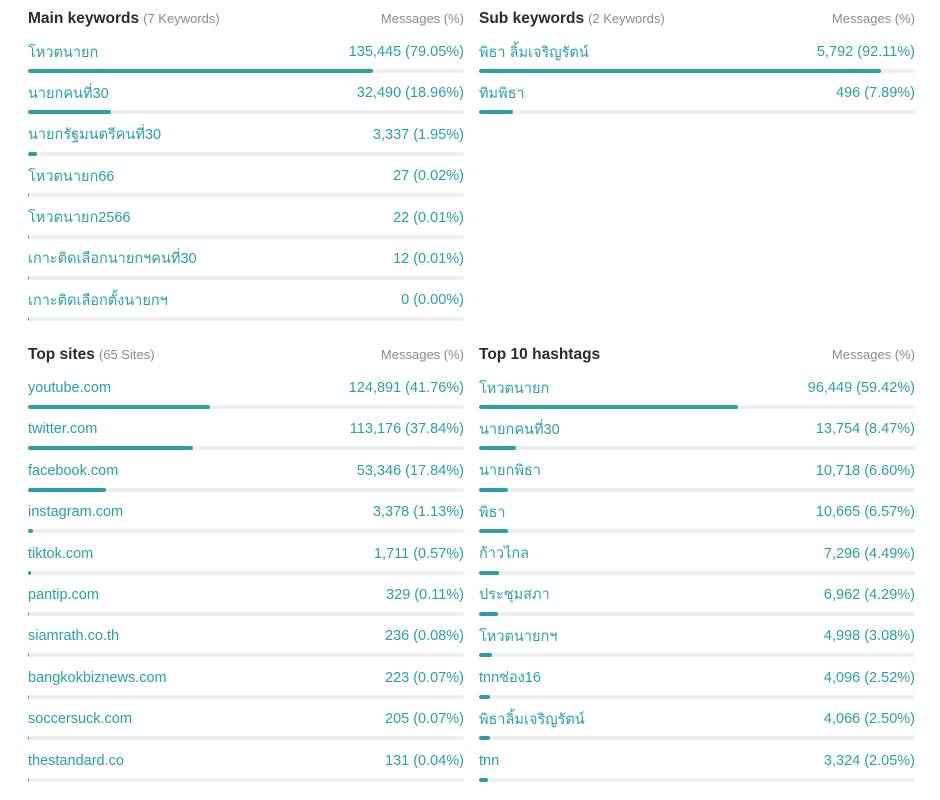 The image size is (940, 800). I want to click on item-label-link: นายกพิธา, so click(510, 470).